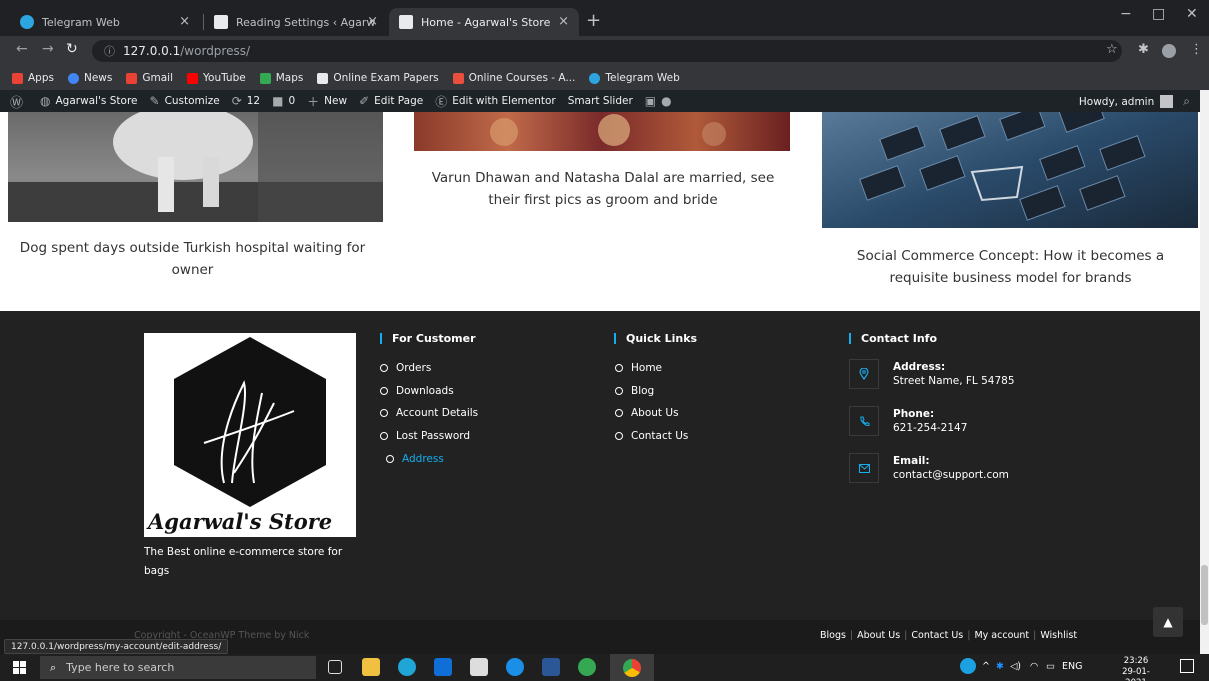 The image size is (1209, 681). I want to click on bottom-link-blogs: Blogs, so click(833, 635).